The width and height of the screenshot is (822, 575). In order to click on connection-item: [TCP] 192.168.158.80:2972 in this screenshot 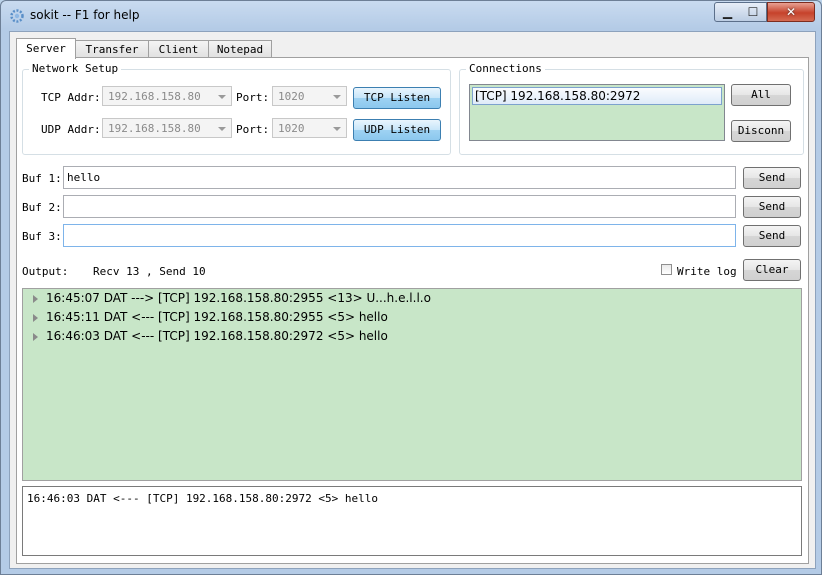, I will do `click(597, 96)`.